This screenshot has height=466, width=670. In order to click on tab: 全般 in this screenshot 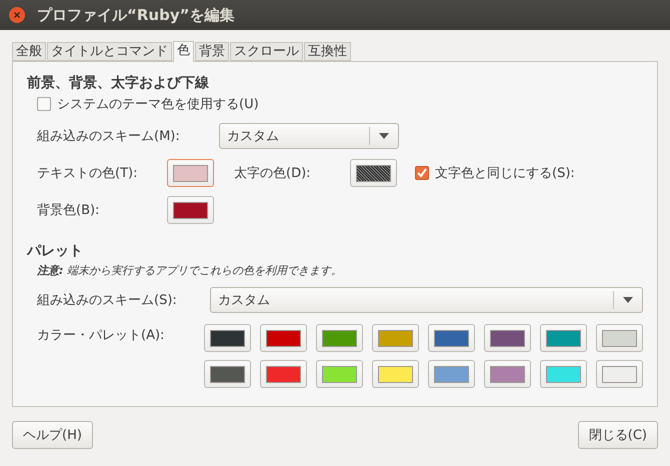, I will do `click(29, 51)`.